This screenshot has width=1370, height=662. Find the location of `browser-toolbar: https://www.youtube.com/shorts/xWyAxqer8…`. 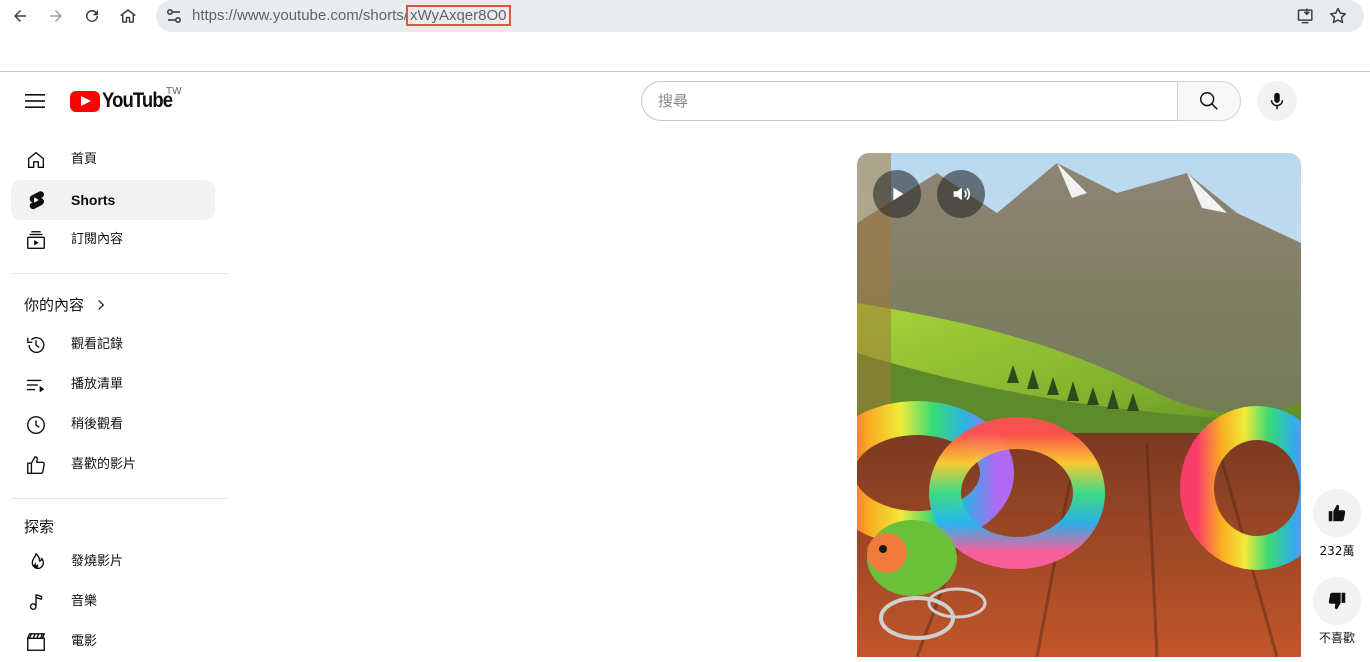

browser-toolbar: https://www.youtube.com/shorts/xWyAxqer8… is located at coordinates (685, 36).